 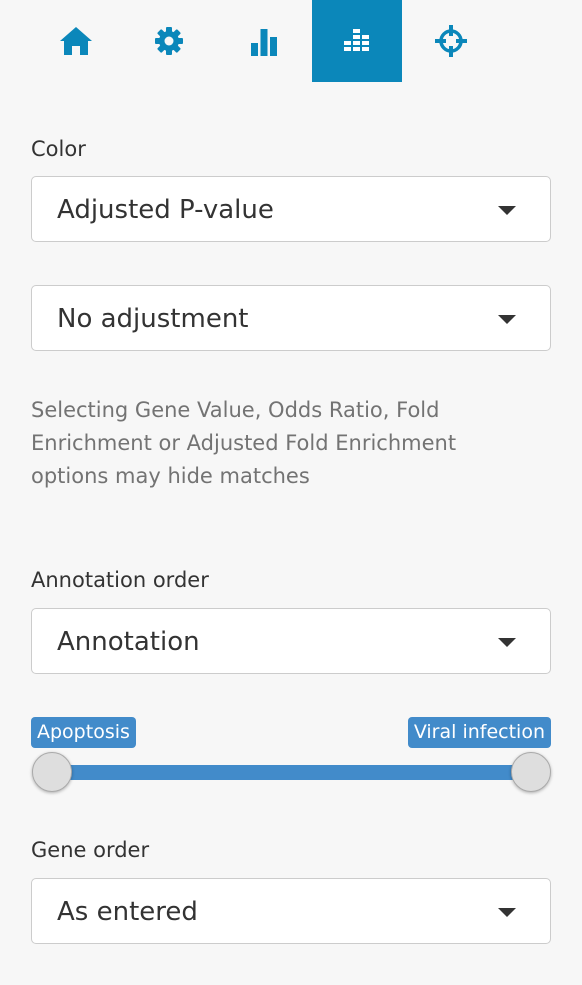 I want to click on tab-heatmap, so click(x=357, y=41).